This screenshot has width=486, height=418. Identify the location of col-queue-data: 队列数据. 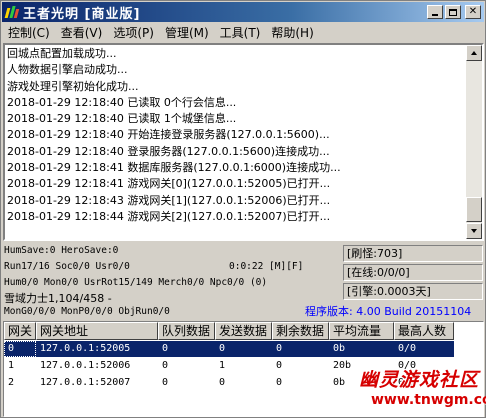
(186, 331).